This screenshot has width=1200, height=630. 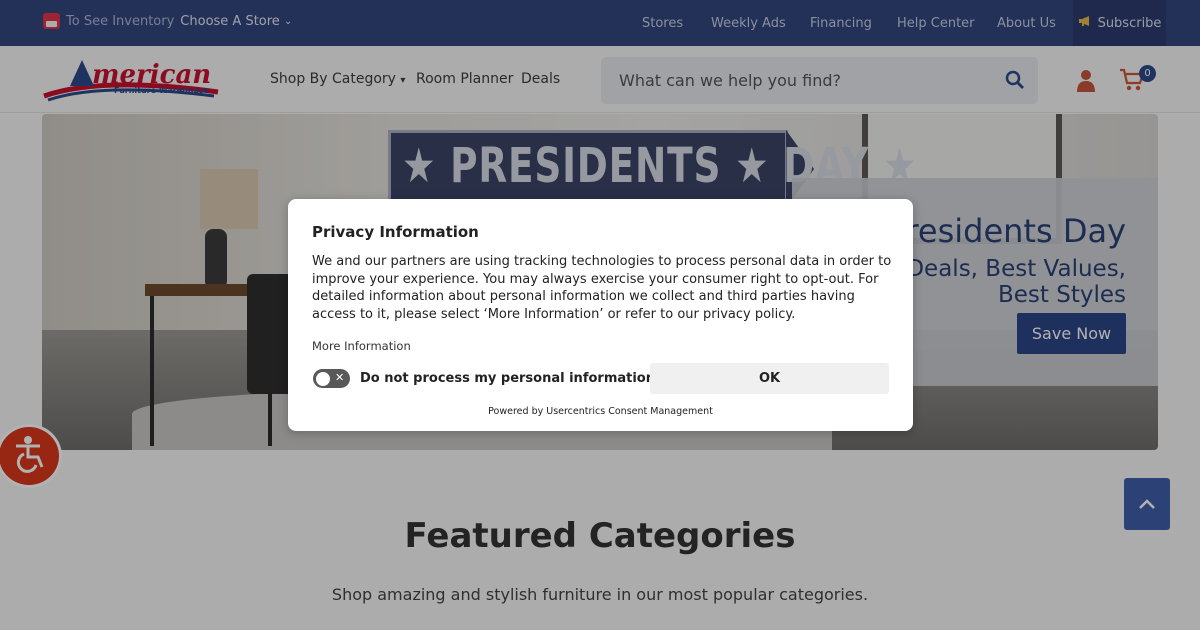 What do you see at coordinates (507, 378) in the screenshot?
I see `toggle-label: Do not process my personal information` at bounding box center [507, 378].